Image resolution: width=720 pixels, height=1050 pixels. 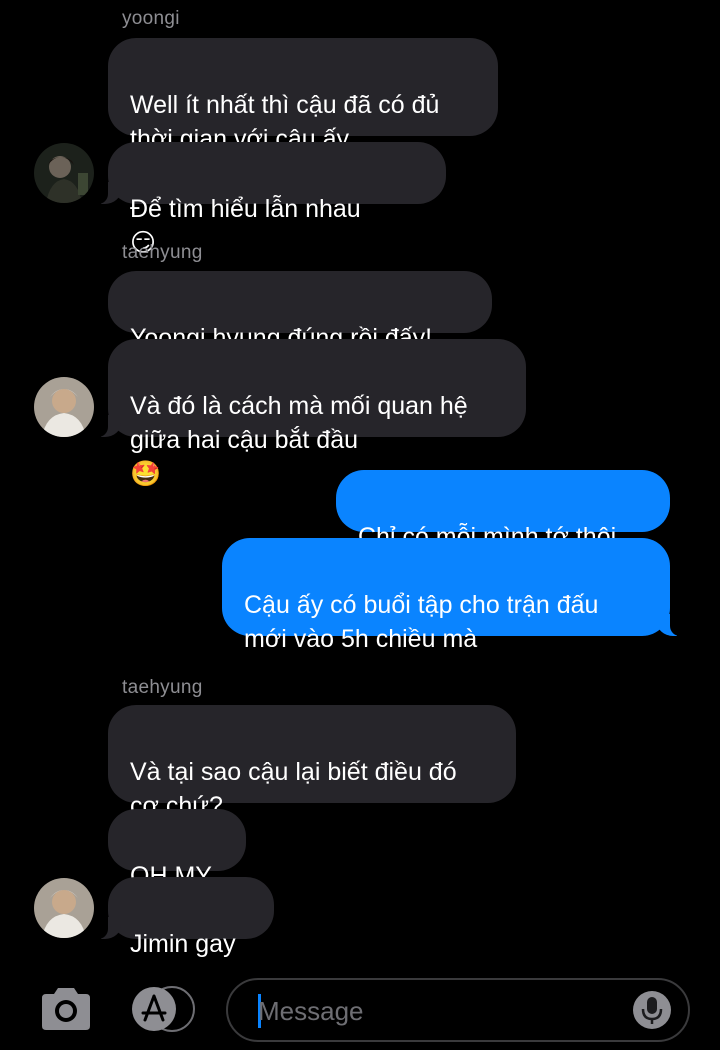 I want to click on message-bubble: Để tìm hiểu lẫn nhau 😏, so click(x=267, y=199).